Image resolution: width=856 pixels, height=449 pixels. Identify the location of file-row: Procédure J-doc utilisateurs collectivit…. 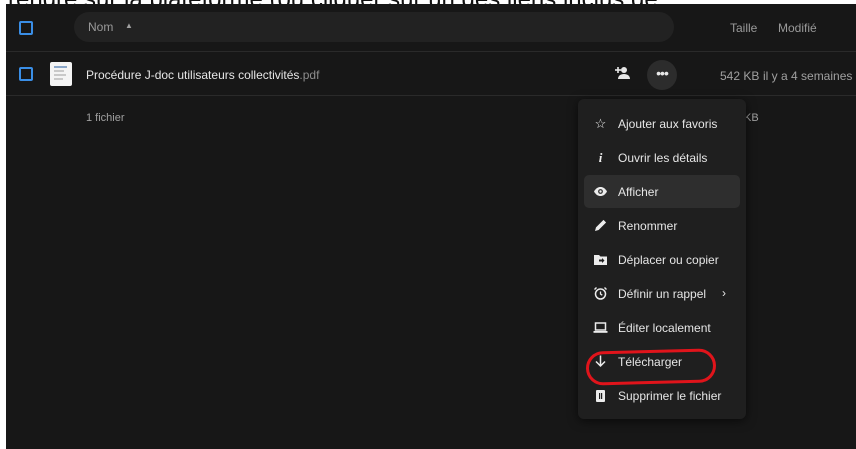
(431, 73).